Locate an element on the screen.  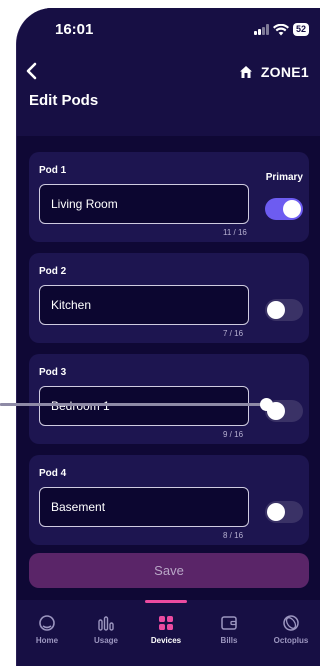
header: ZONE1 Edit Pods is located at coordinates (168, 94).